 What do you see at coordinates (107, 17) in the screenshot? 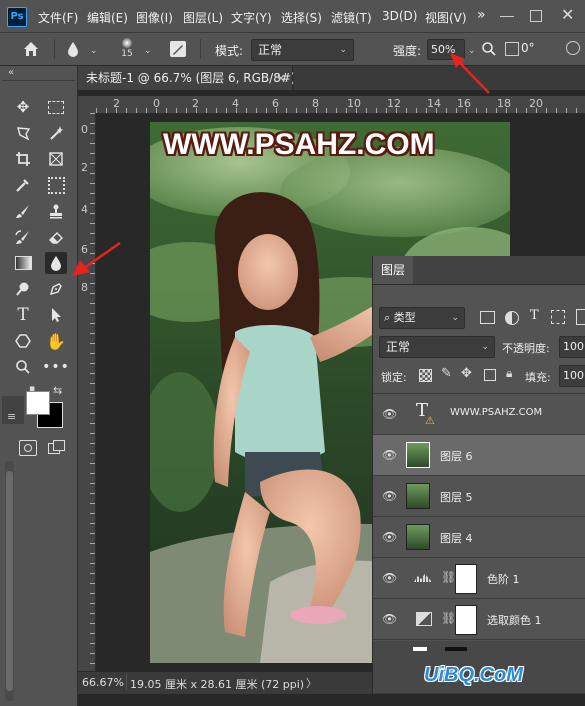
I see `menu-edit: 编辑(E)` at bounding box center [107, 17].